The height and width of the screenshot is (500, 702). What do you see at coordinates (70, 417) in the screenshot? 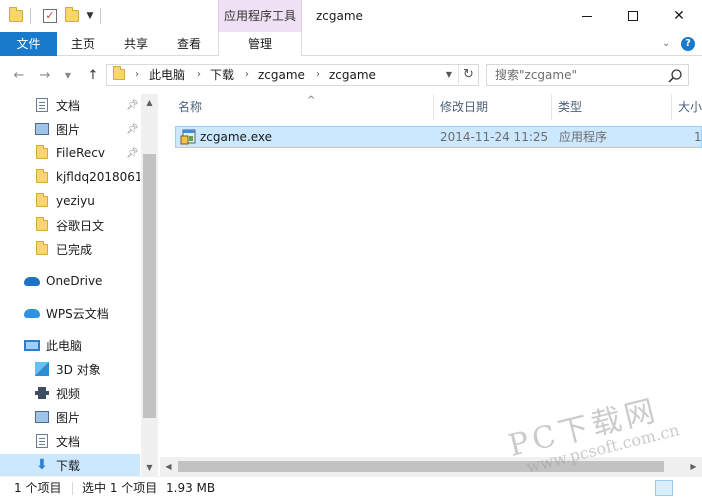
I see `sidebar-item-pictures-pc: 图片` at bounding box center [70, 417].